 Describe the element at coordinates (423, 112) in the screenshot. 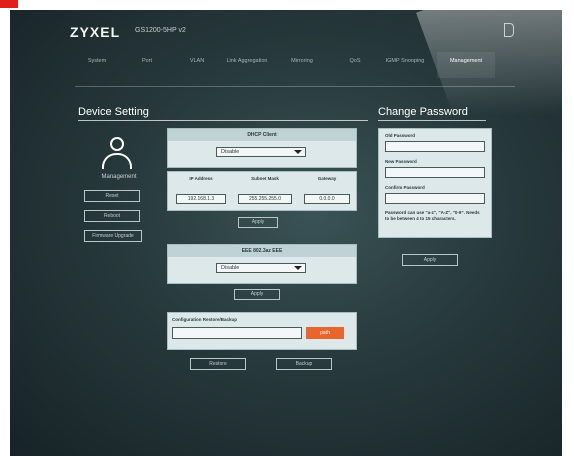

I see `change-password-title: Change Password` at that location.